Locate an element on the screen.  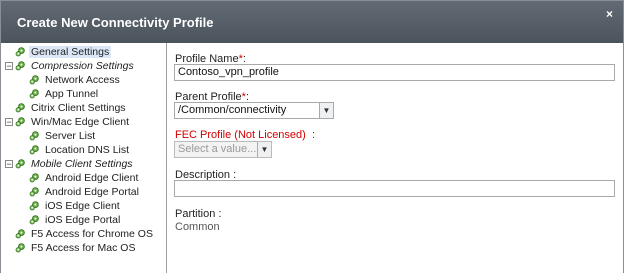
tree-item-label: F5 Access for Mac OS is located at coordinates (83, 248).